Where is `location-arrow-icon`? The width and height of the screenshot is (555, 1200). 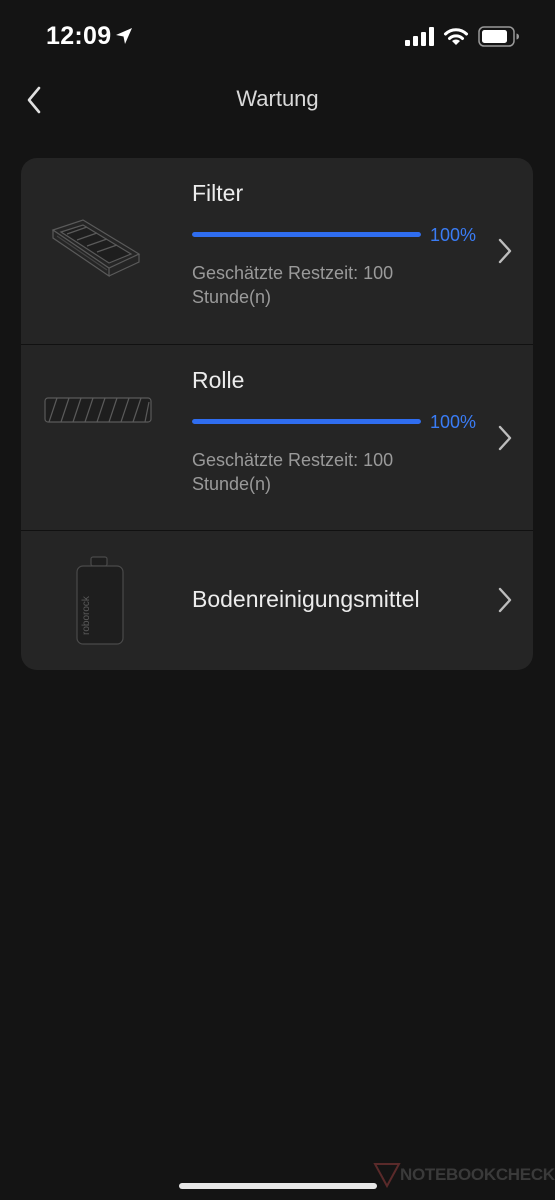
location-arrow-icon is located at coordinates (124, 36).